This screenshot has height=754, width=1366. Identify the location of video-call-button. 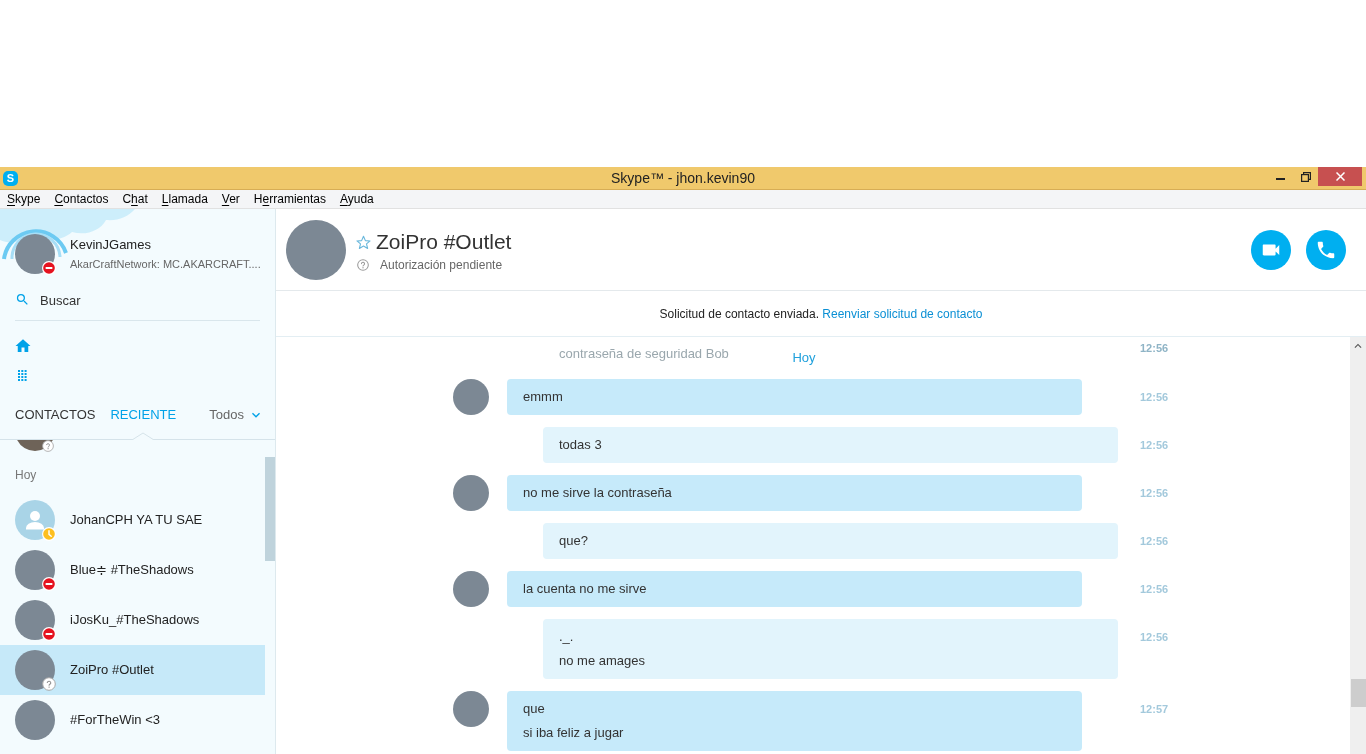
(1271, 250).